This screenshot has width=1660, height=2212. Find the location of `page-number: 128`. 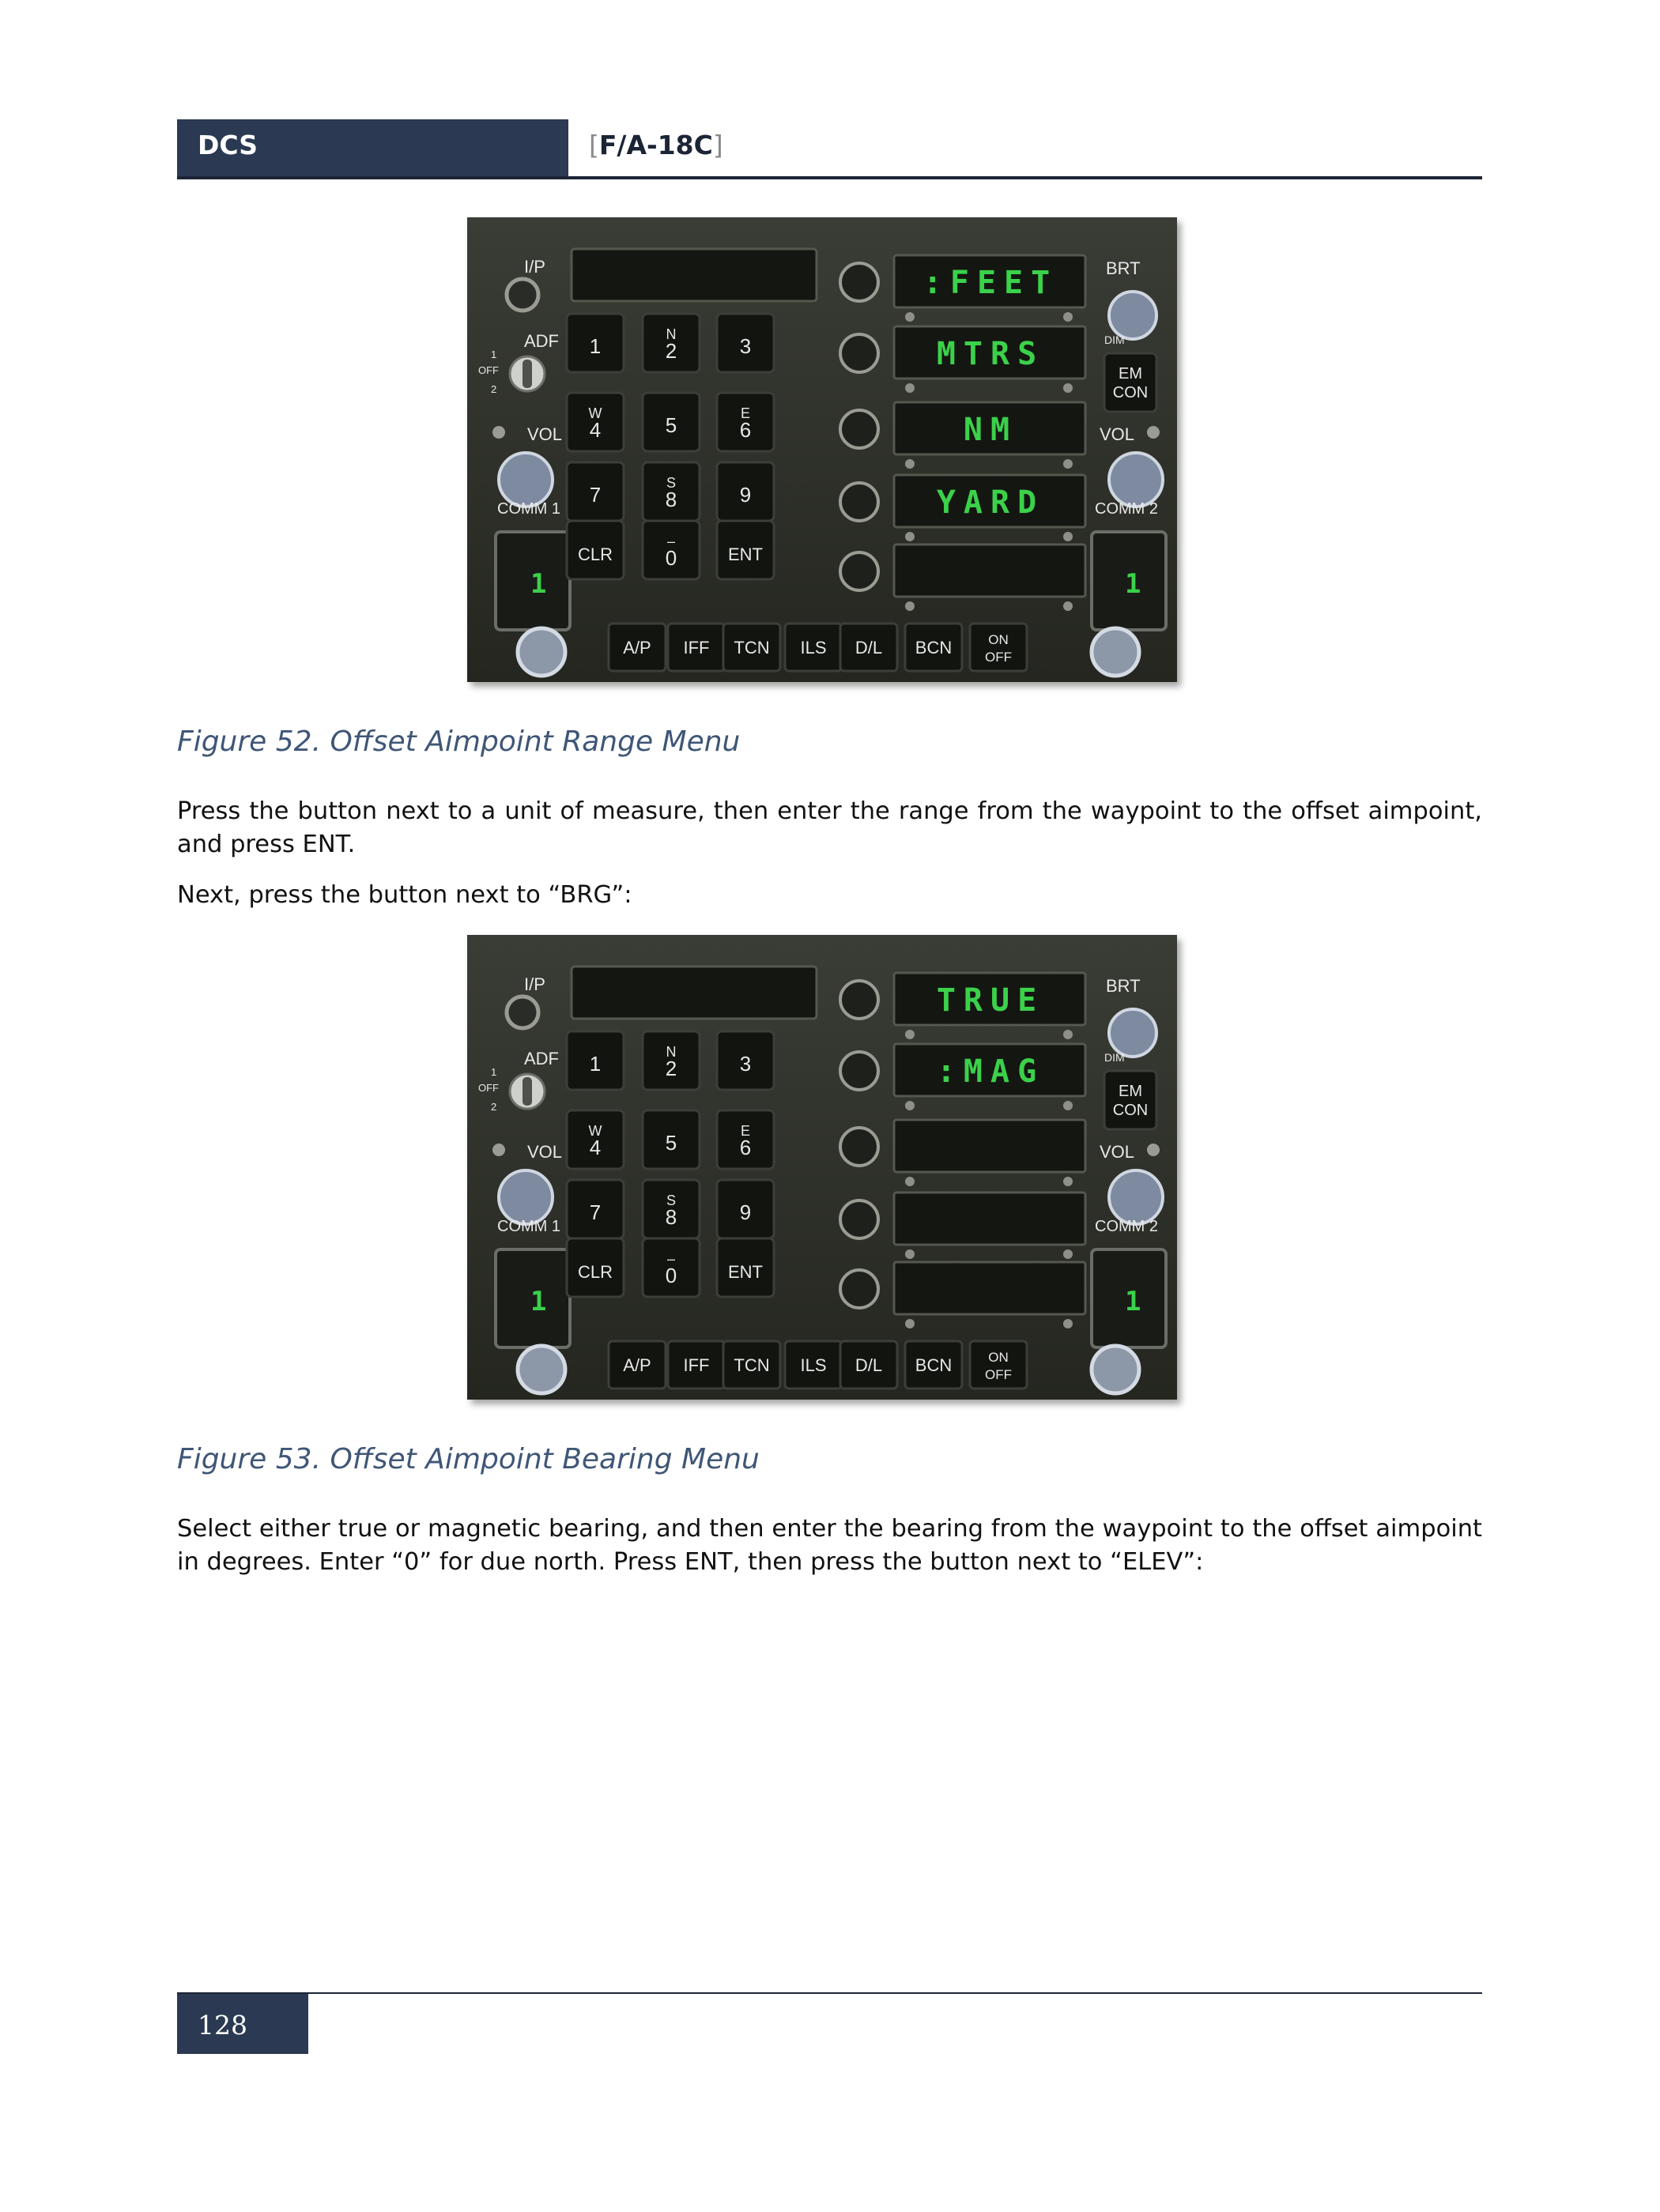

page-number: 128 is located at coordinates (222, 2026).